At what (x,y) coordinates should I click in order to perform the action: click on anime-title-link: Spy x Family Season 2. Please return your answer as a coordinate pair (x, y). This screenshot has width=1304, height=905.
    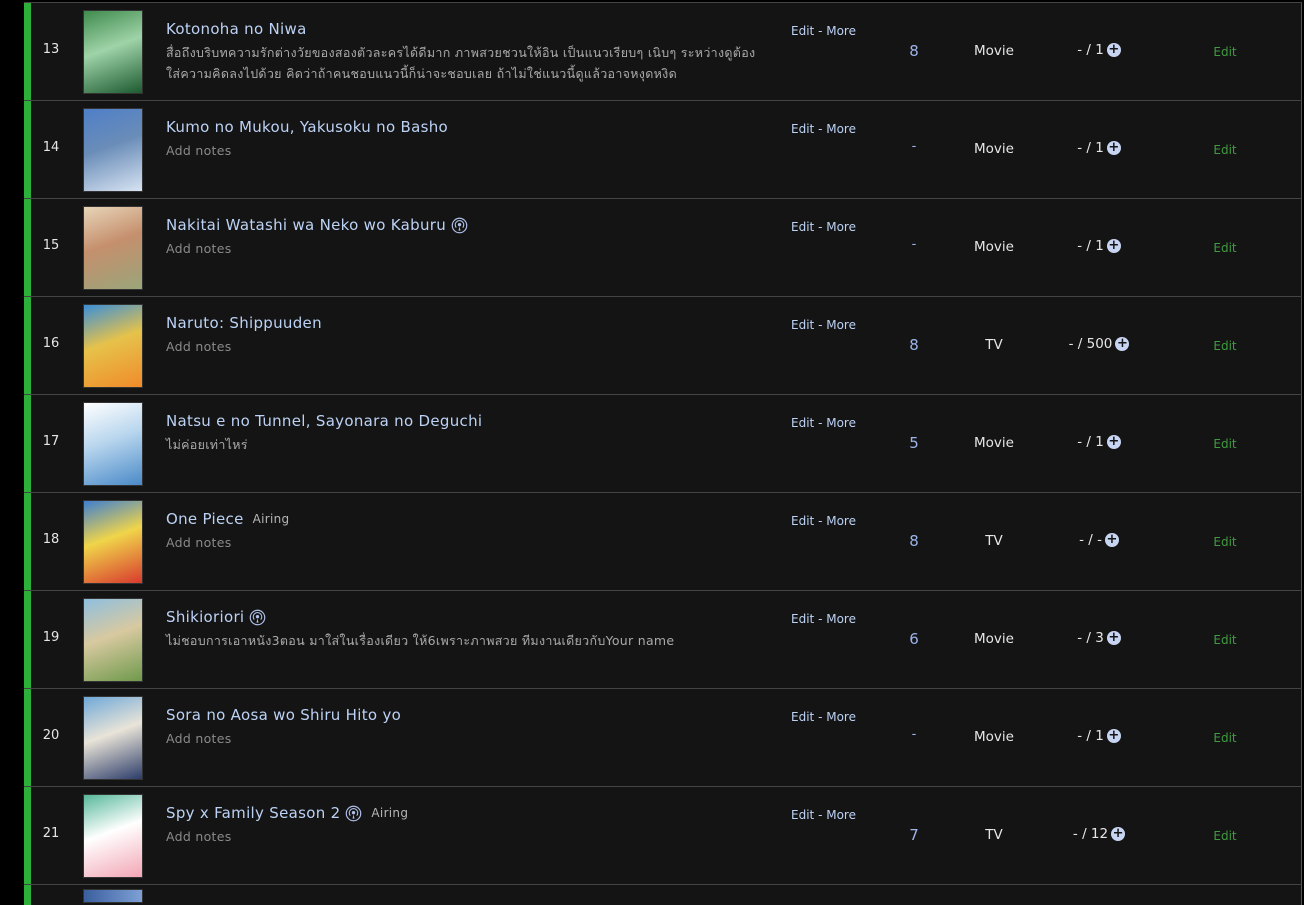
    Looking at the image, I should click on (253, 813).